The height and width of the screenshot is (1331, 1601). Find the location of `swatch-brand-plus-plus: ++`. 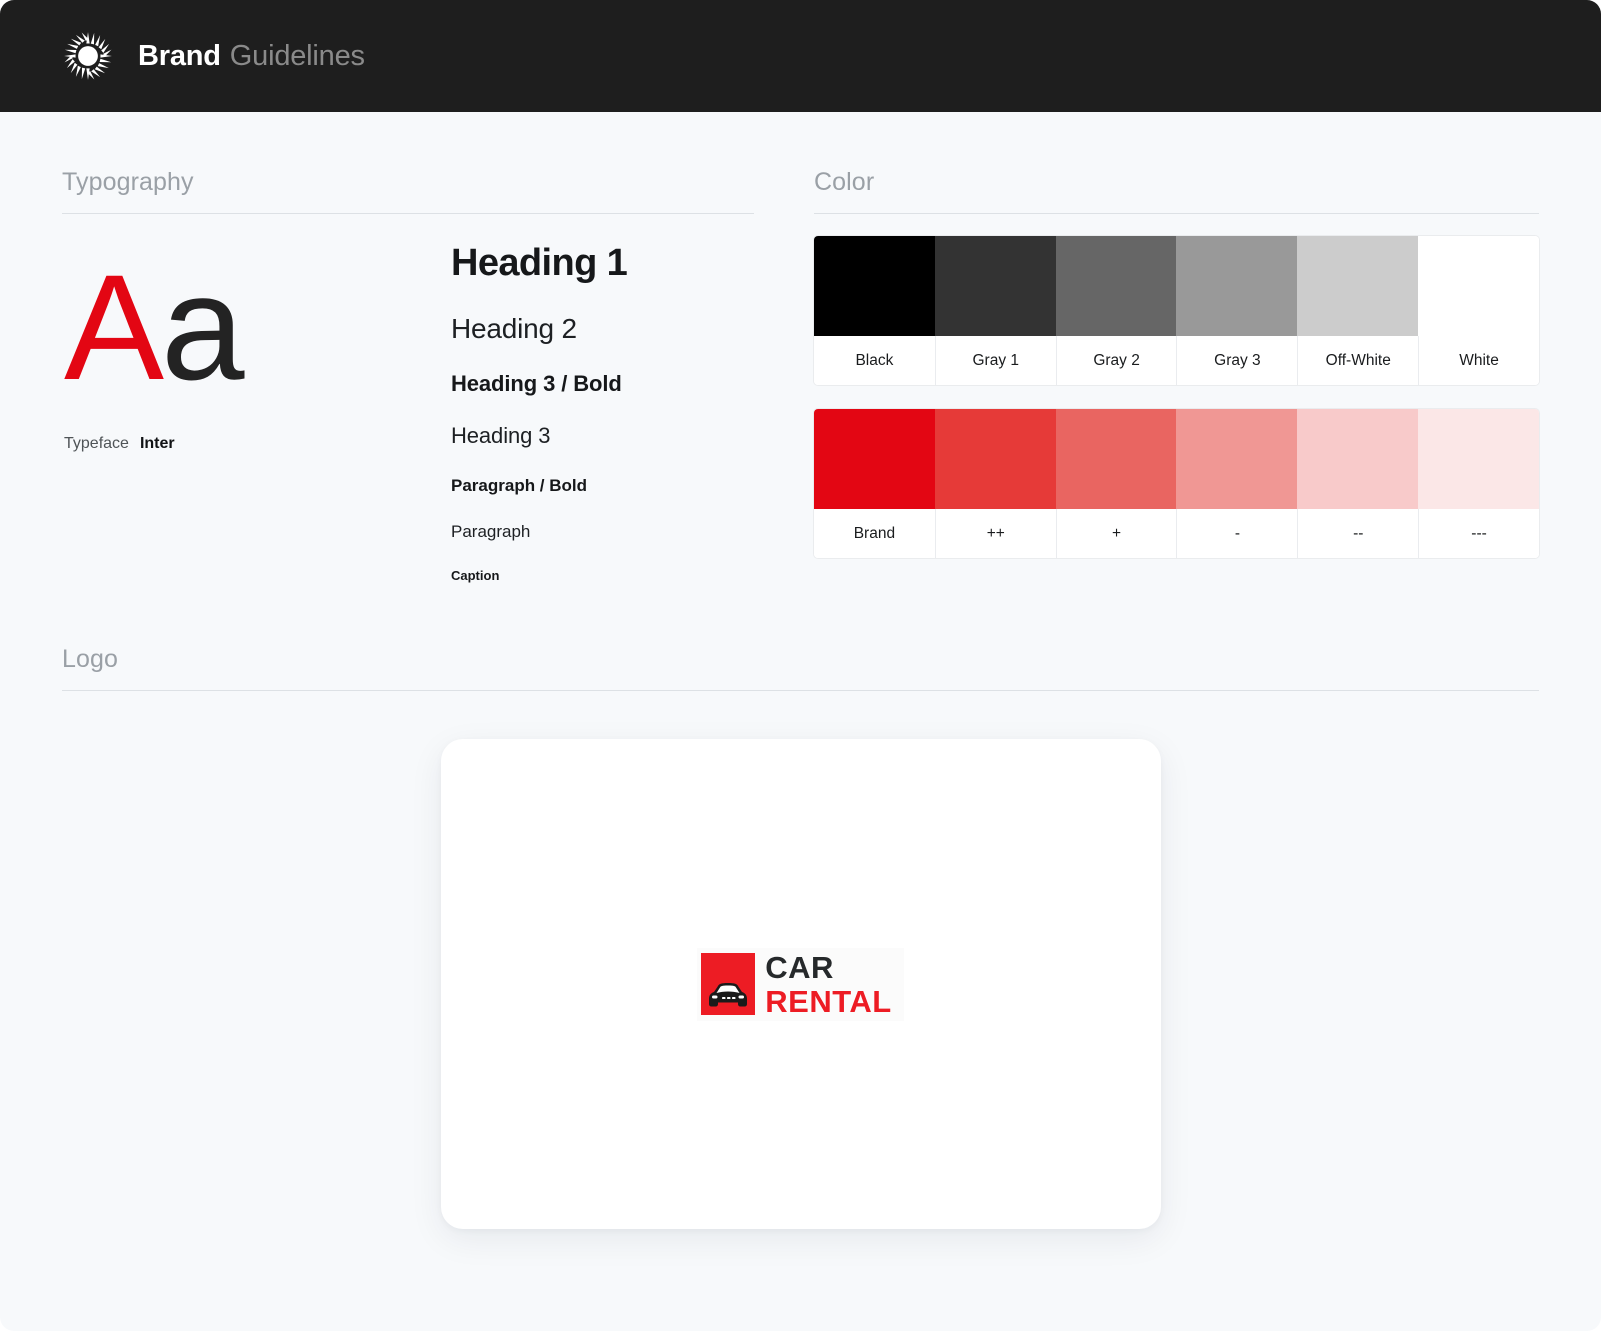

swatch-brand-plus-plus: ++ is located at coordinates (995, 483).